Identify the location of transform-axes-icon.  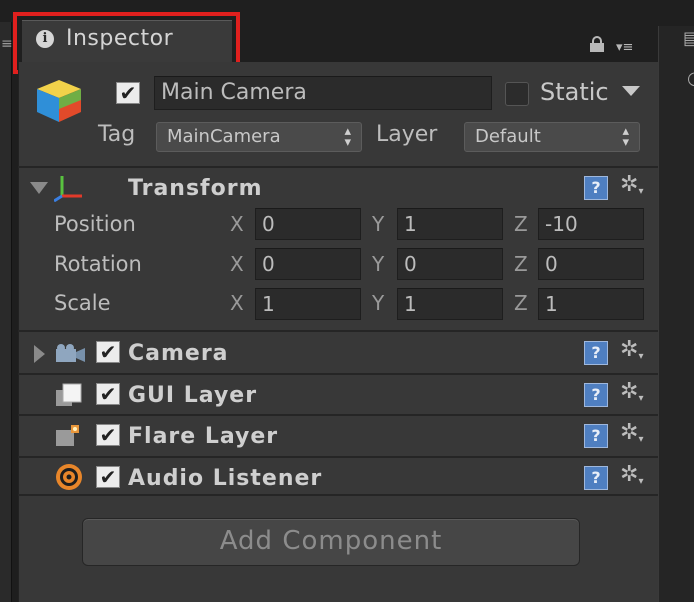
(68, 189).